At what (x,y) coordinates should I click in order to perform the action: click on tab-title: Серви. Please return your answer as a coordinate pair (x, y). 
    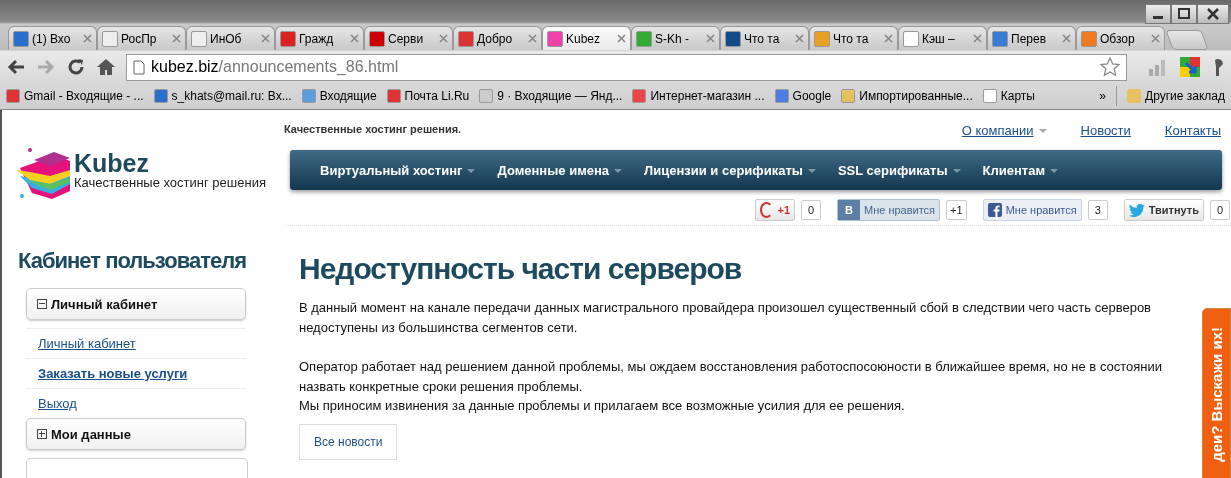
    Looking at the image, I should click on (406, 38).